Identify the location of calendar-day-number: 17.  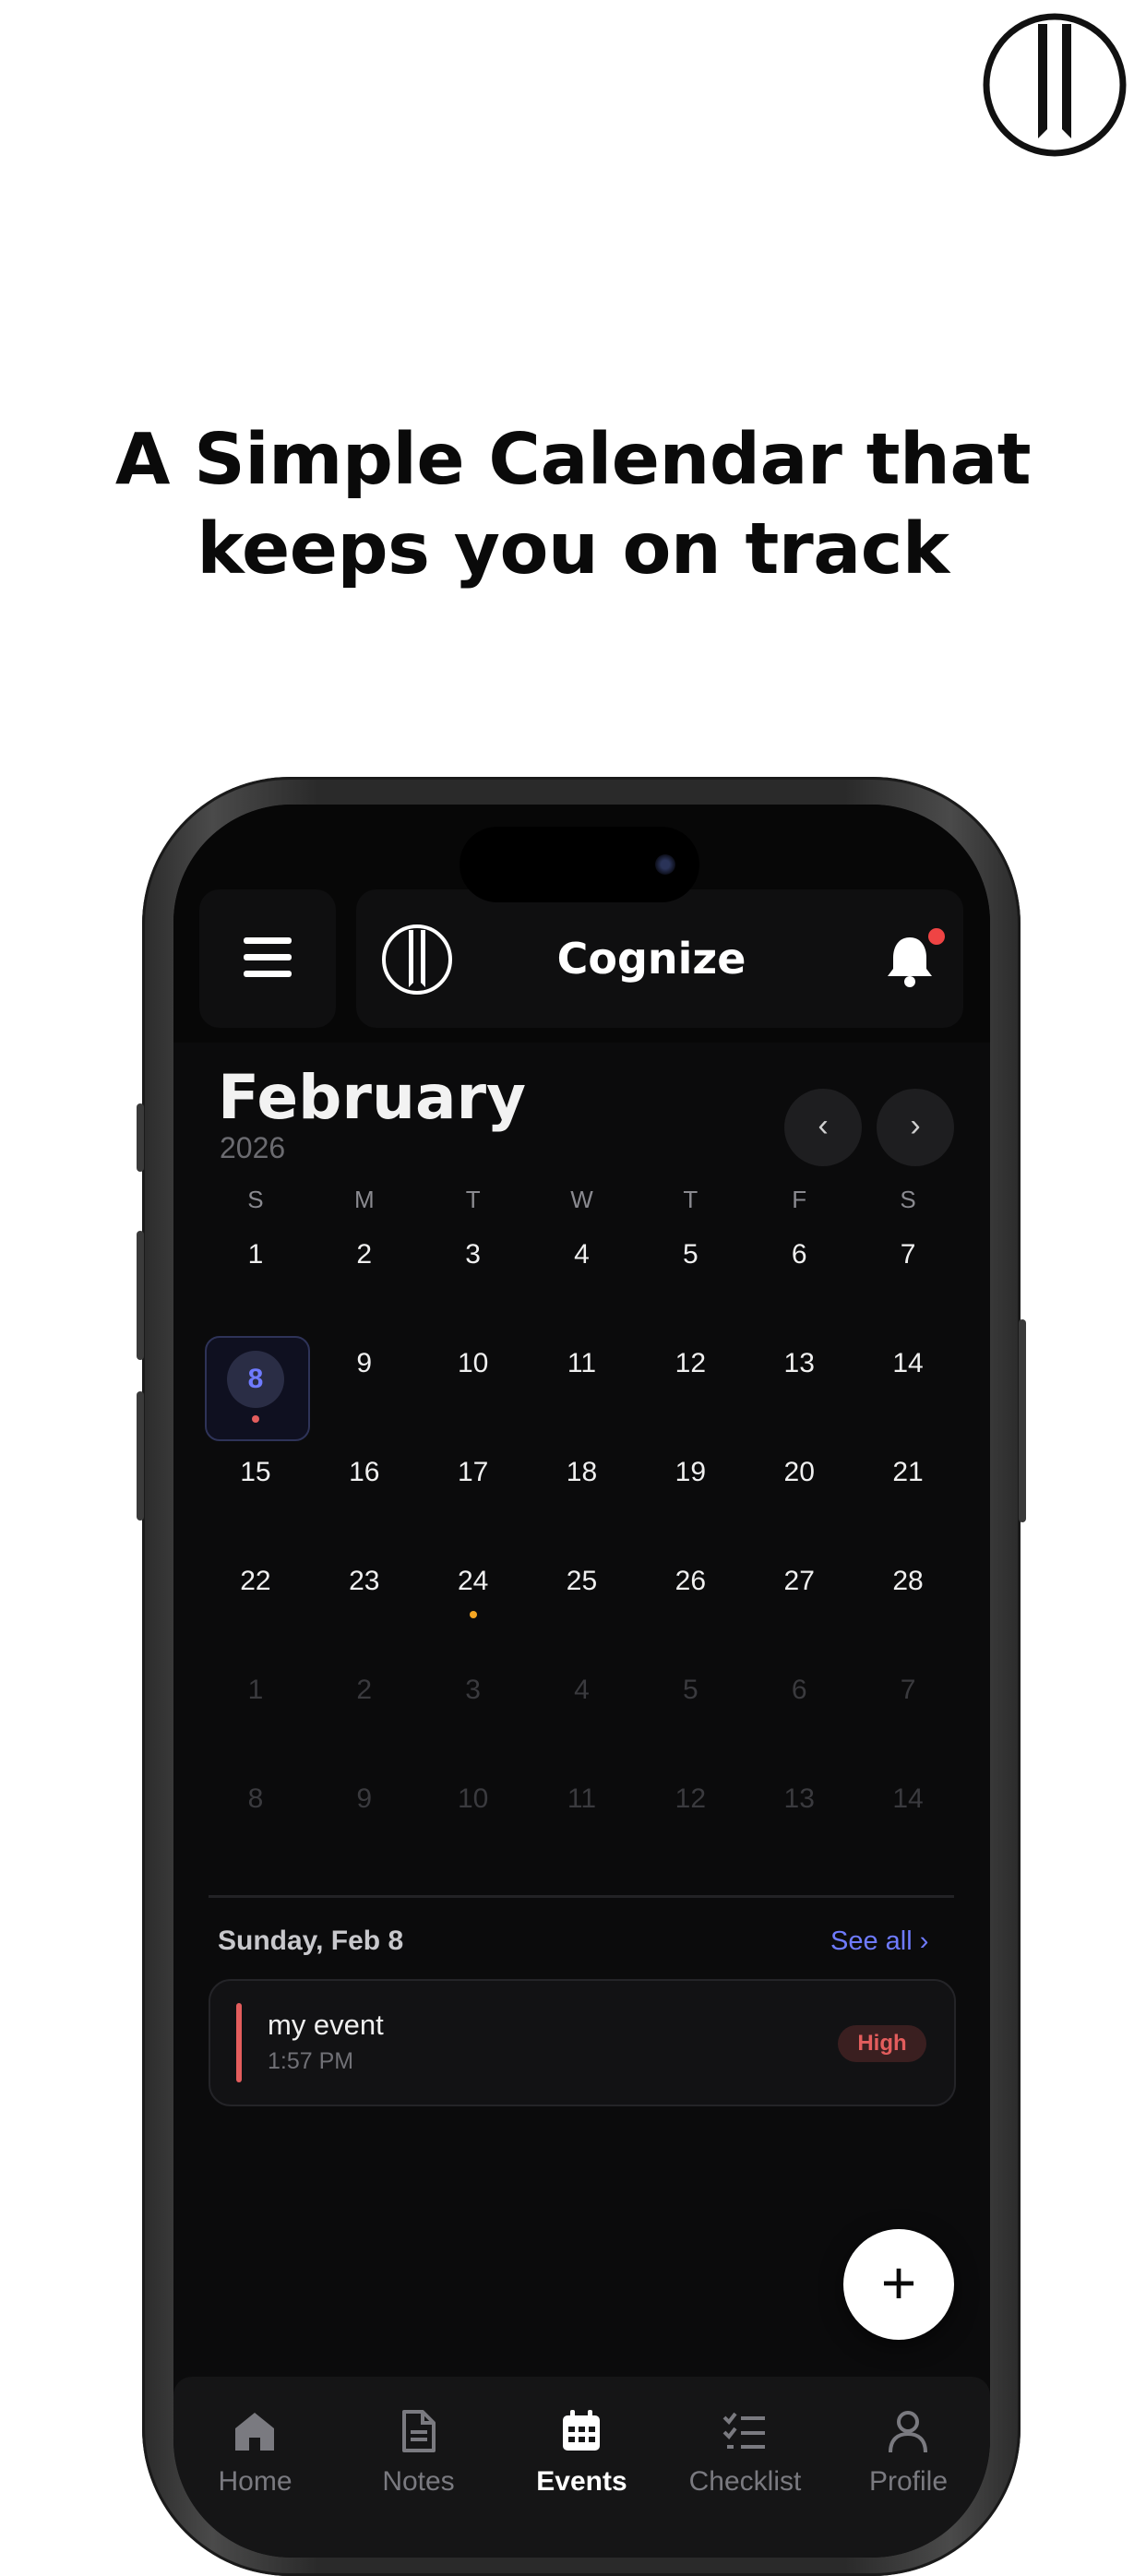
(473, 1472).